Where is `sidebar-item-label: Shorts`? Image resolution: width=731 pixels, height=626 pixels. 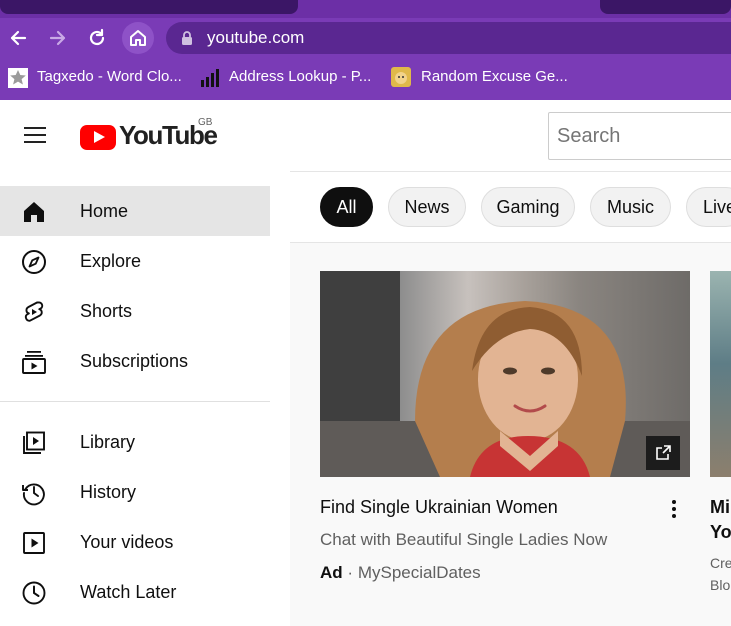
sidebar-item-label: Shorts is located at coordinates (106, 311).